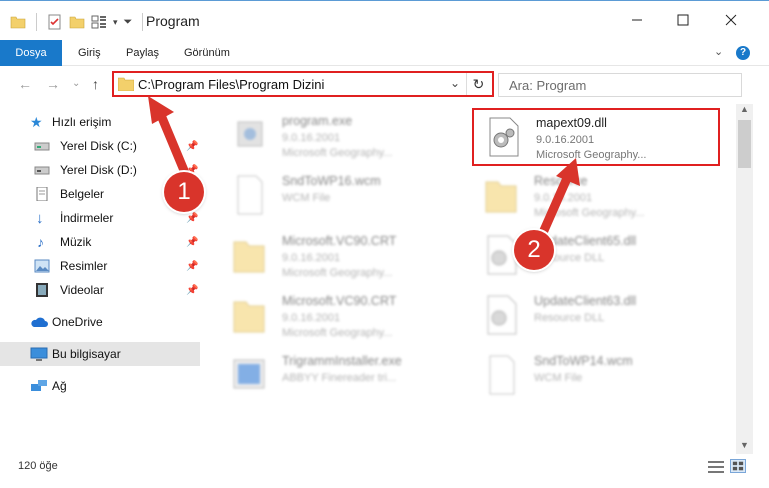 The width and height of the screenshot is (769, 488). What do you see at coordinates (42, 266) in the screenshot?
I see `pictures-icon` at bounding box center [42, 266].